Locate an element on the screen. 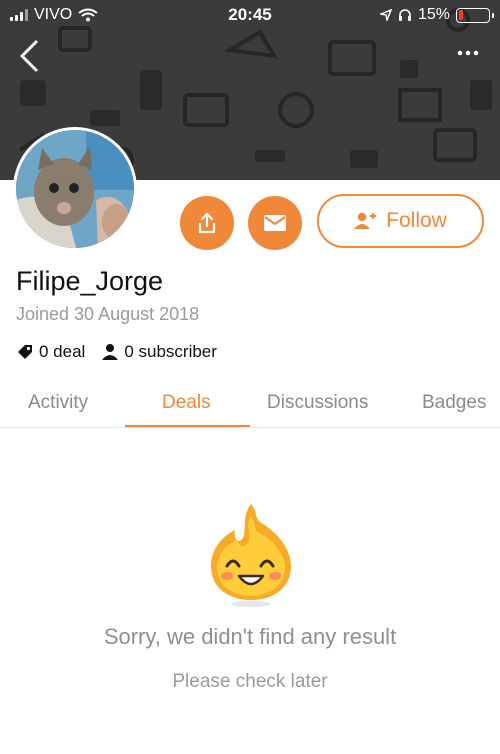 The width and height of the screenshot is (500, 754). follow-button: Follow is located at coordinates (400, 221).